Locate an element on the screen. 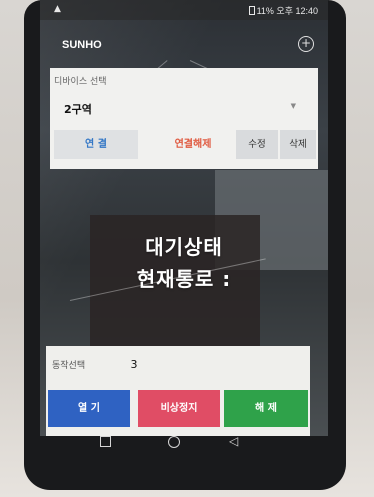  operation-select-label: 동작선택 is located at coordinates (69, 366).